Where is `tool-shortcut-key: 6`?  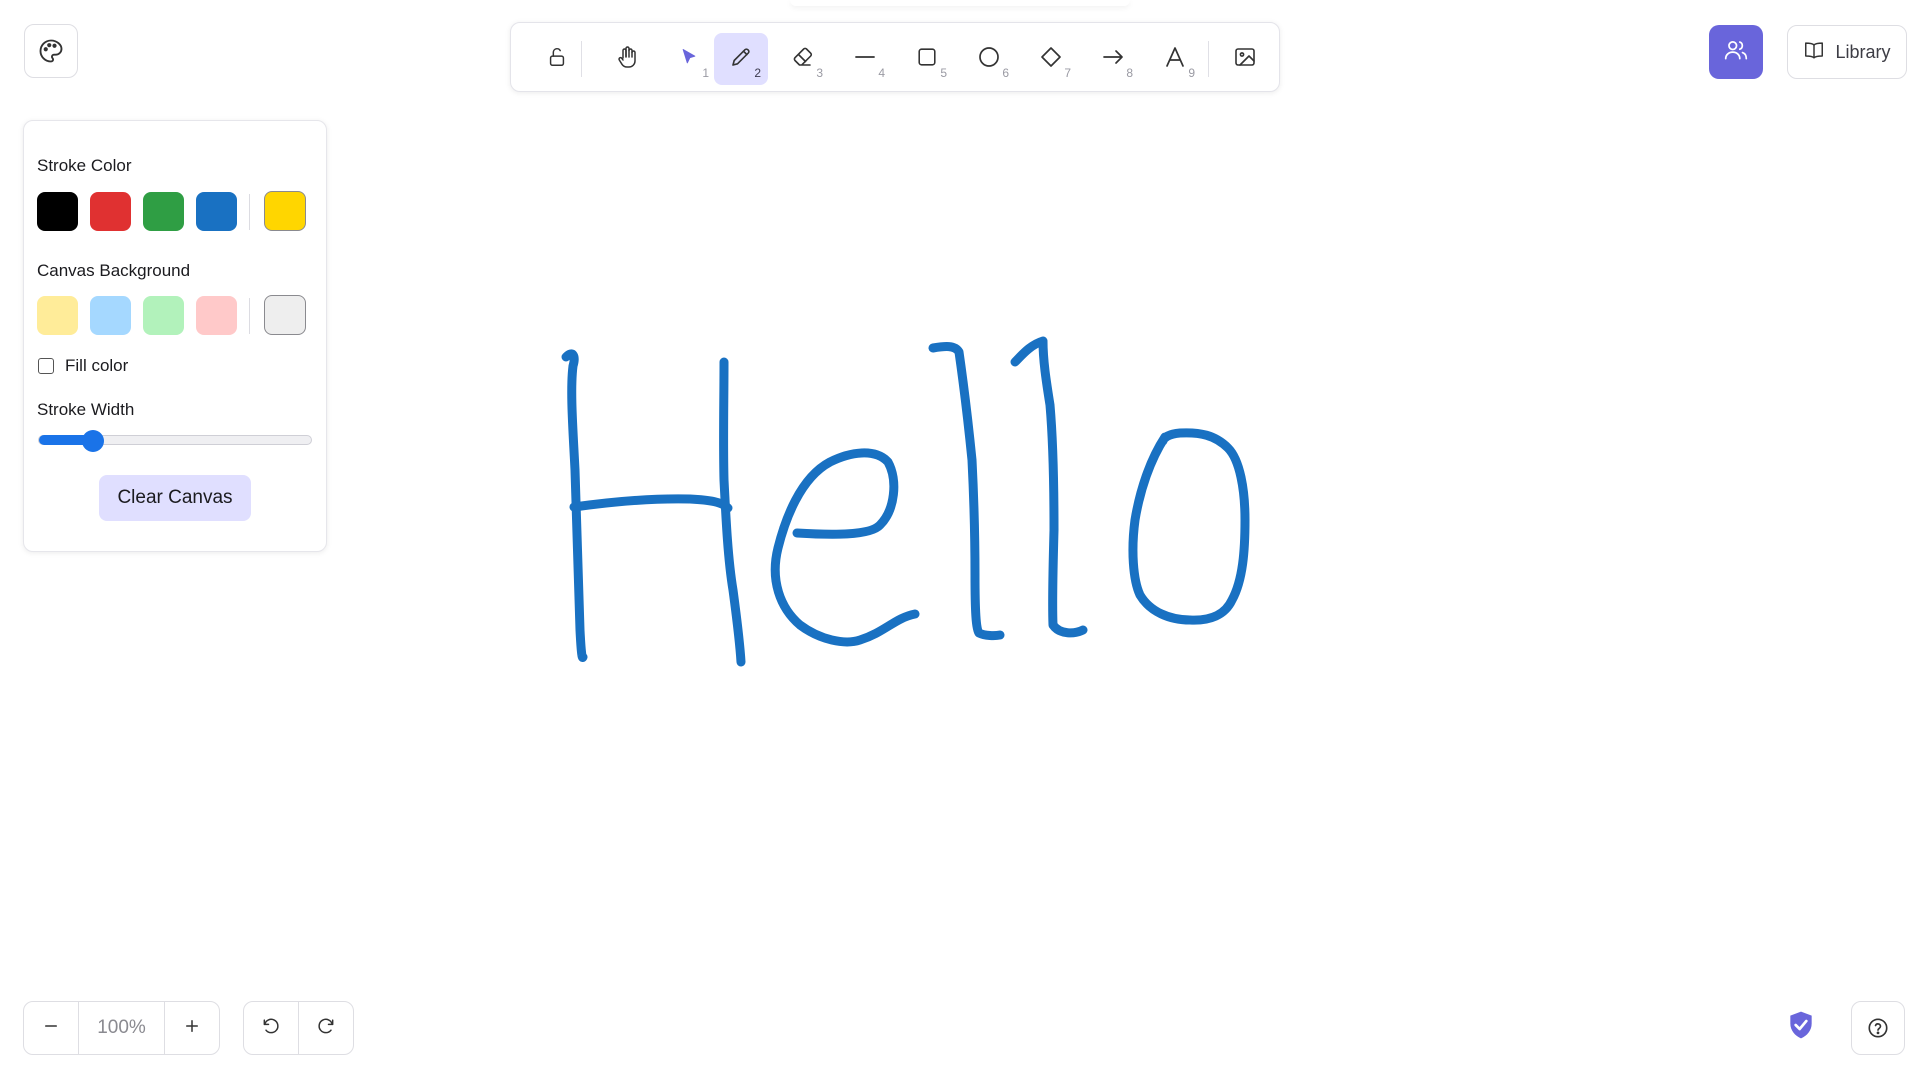
tool-shortcut-key: 6 is located at coordinates (1005, 73).